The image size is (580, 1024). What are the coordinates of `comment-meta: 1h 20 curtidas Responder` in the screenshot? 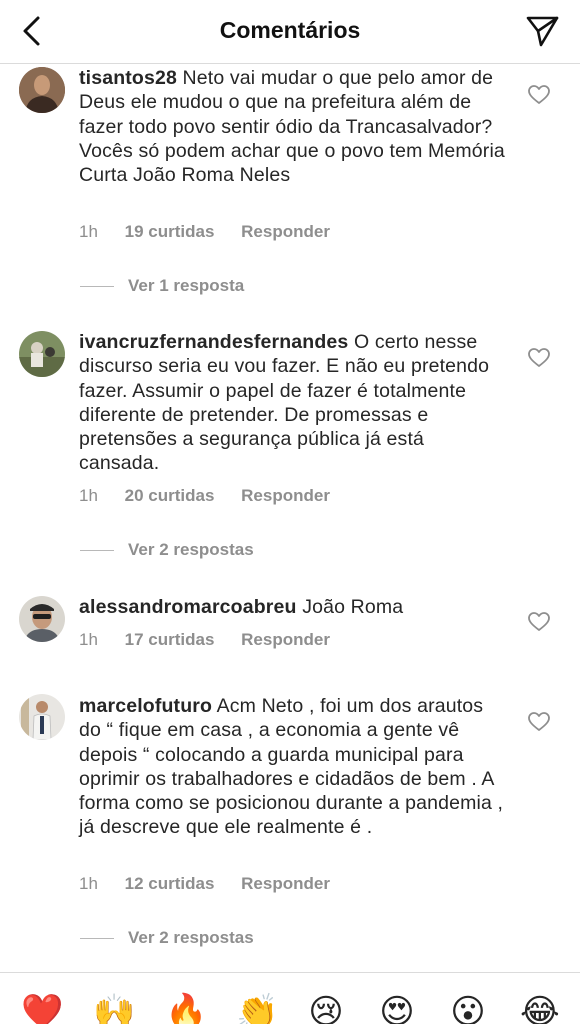 It's located at (215, 496).